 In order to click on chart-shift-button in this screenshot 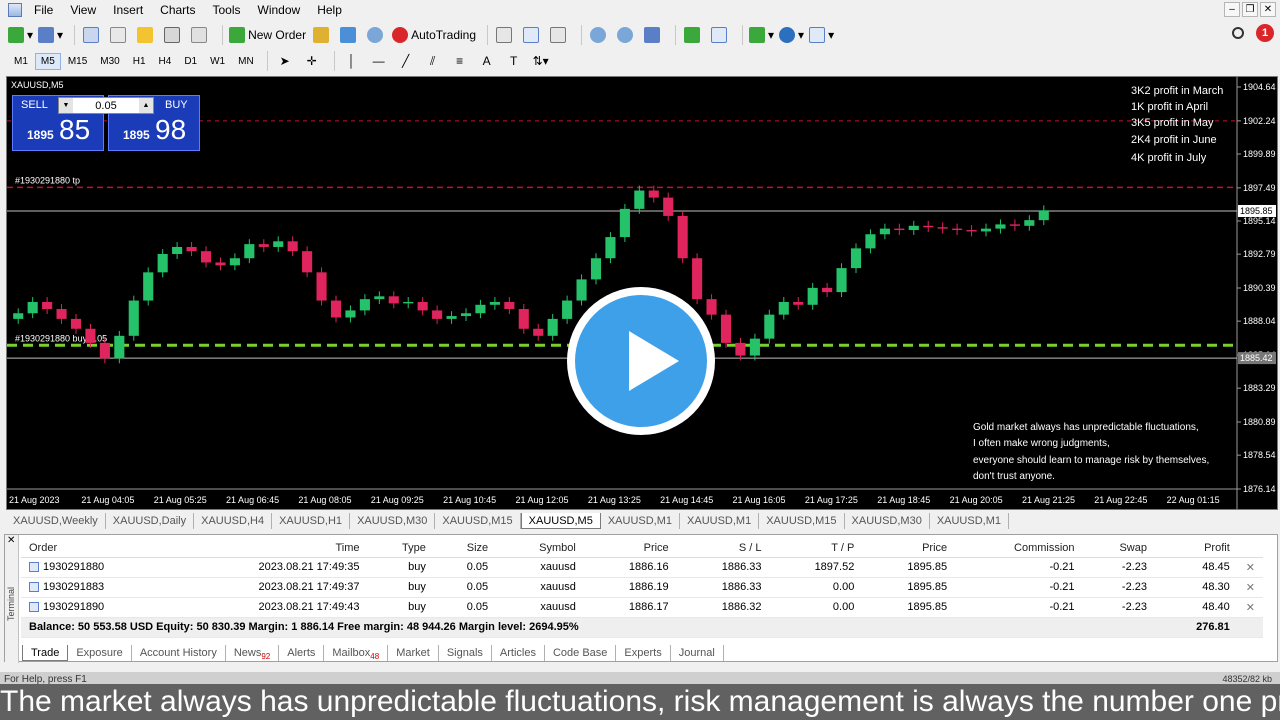, I will do `click(720, 35)`.